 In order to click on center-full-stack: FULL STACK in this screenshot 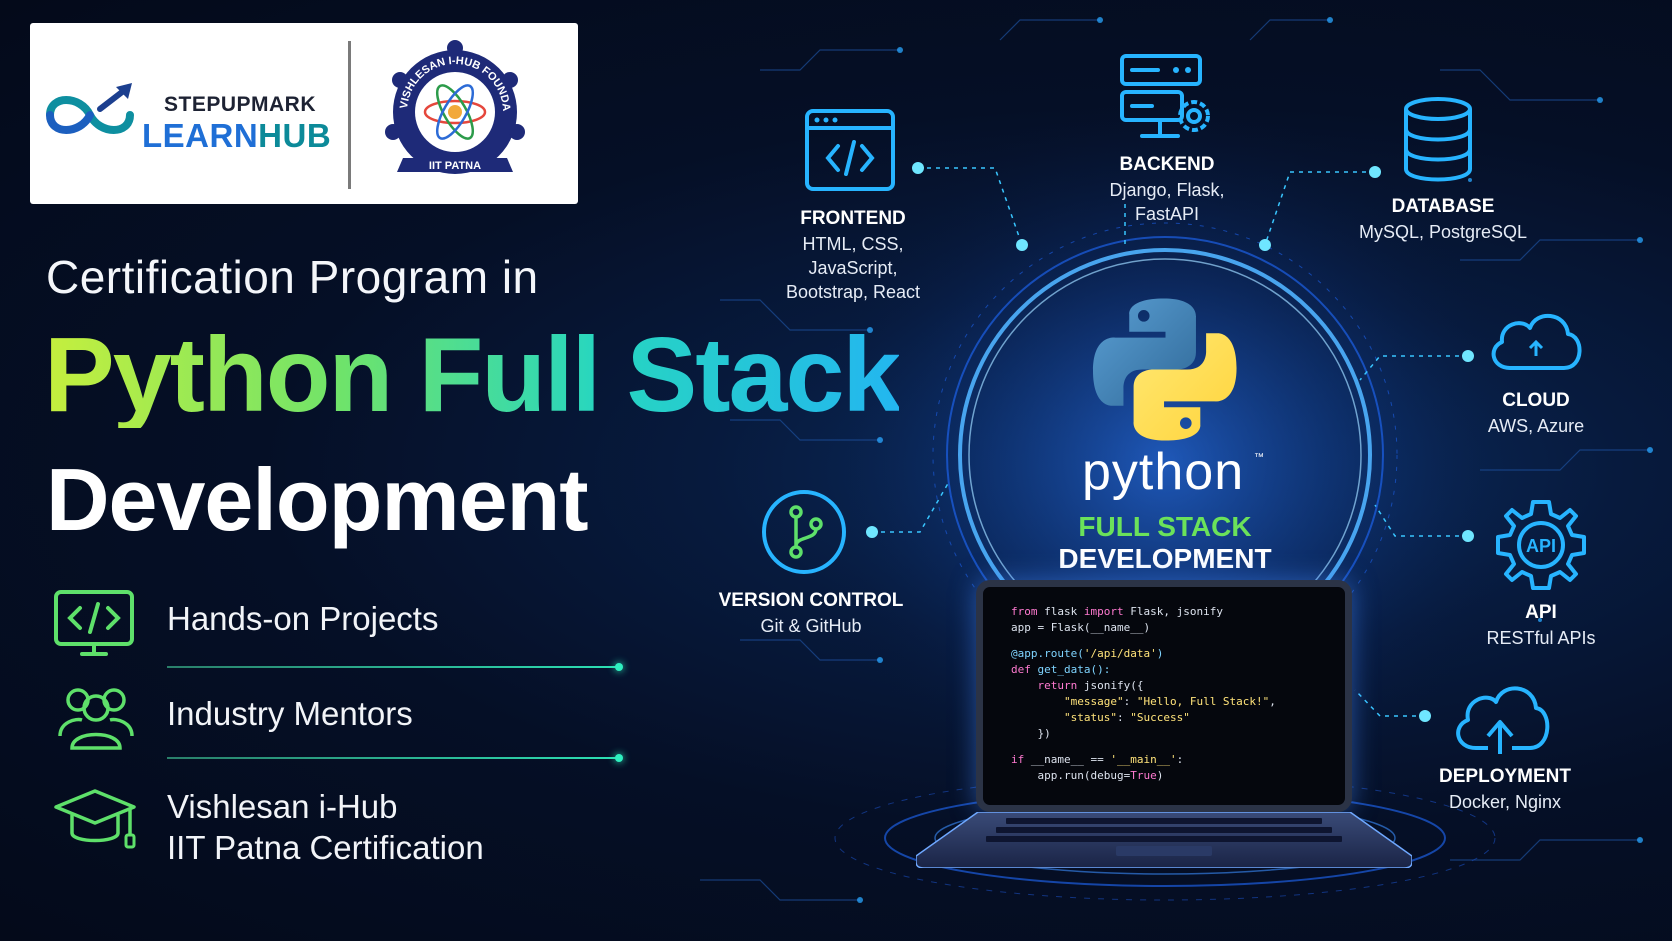, I will do `click(1165, 526)`.